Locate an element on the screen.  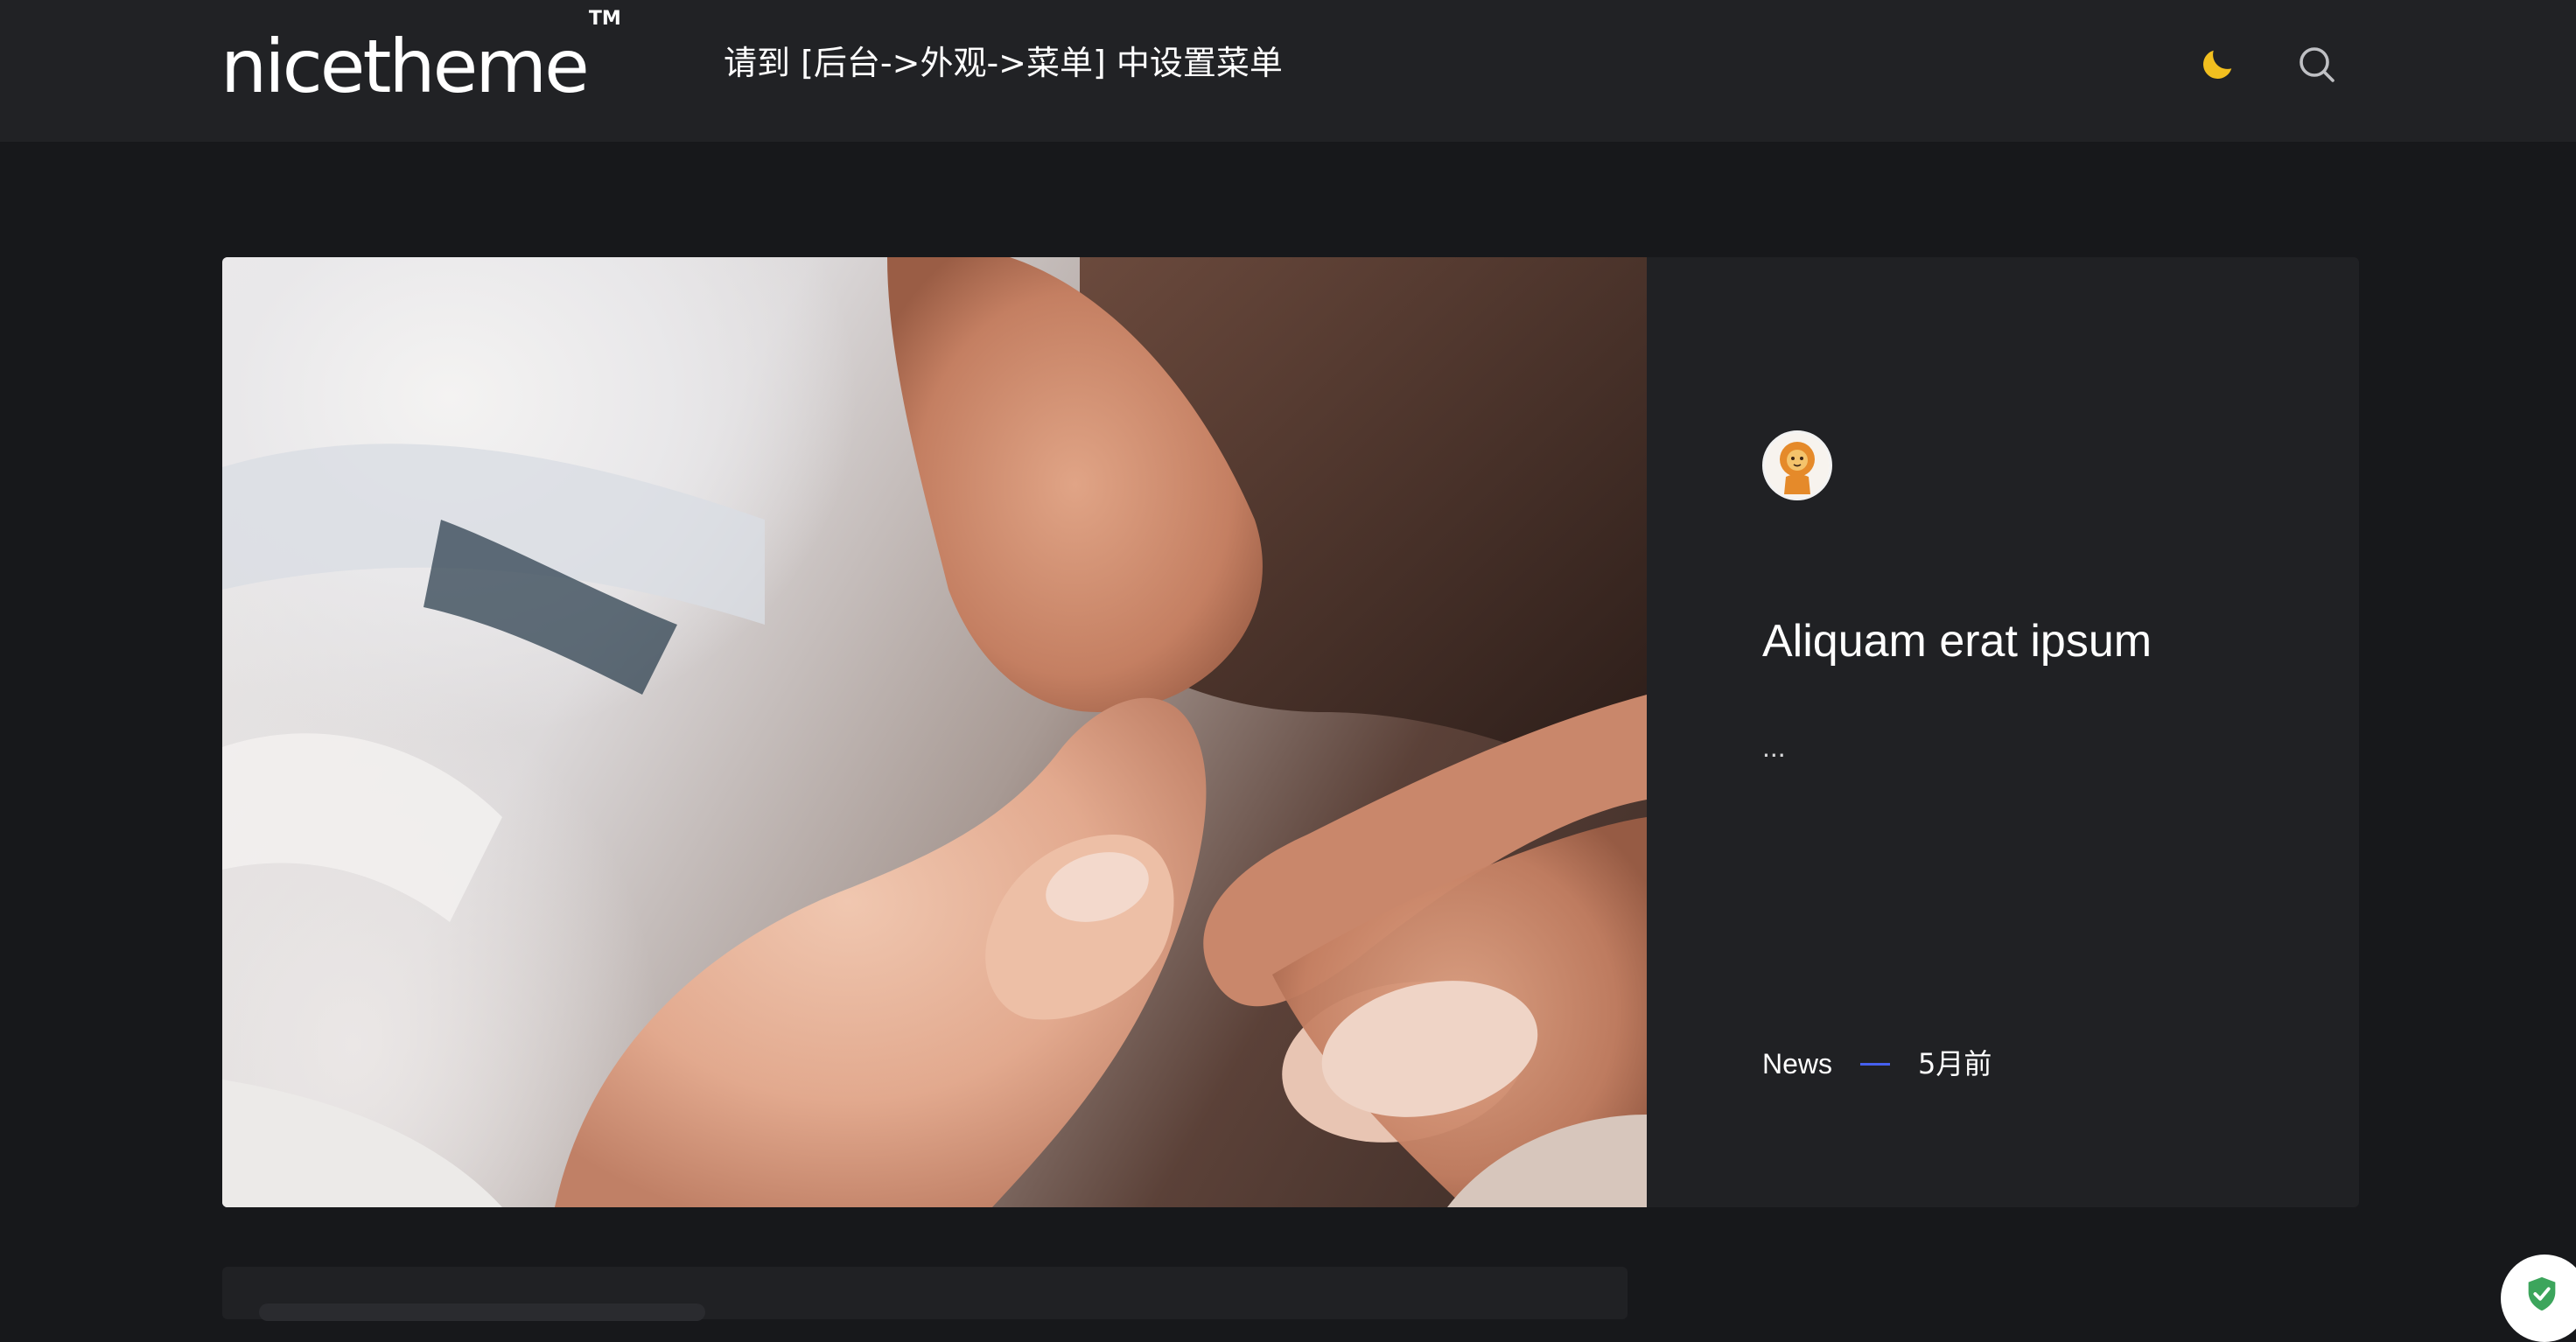
lion-avatar-icon is located at coordinates (1797, 465).